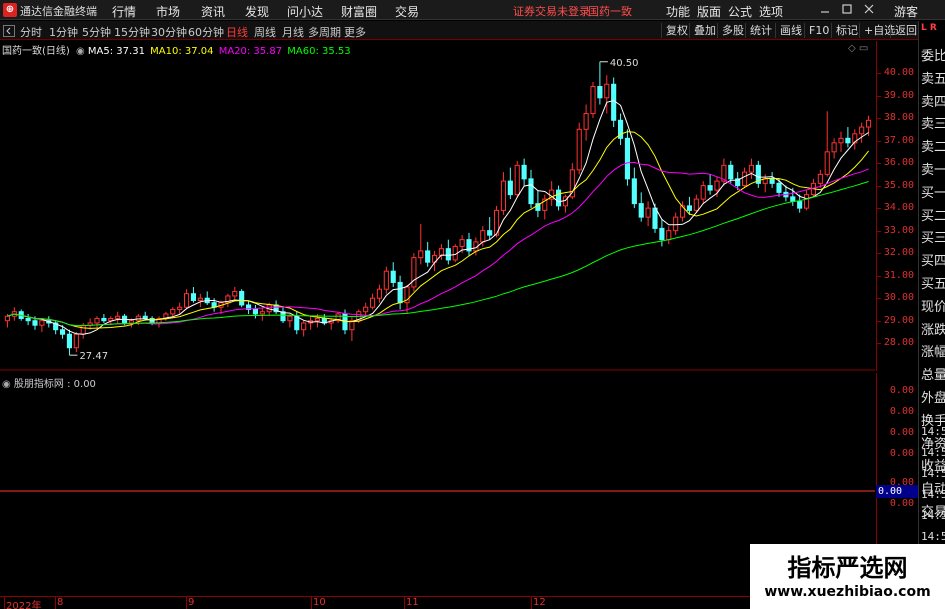  Describe the element at coordinates (206, 32) in the screenshot. I see `period-60min: 60分钟` at that location.